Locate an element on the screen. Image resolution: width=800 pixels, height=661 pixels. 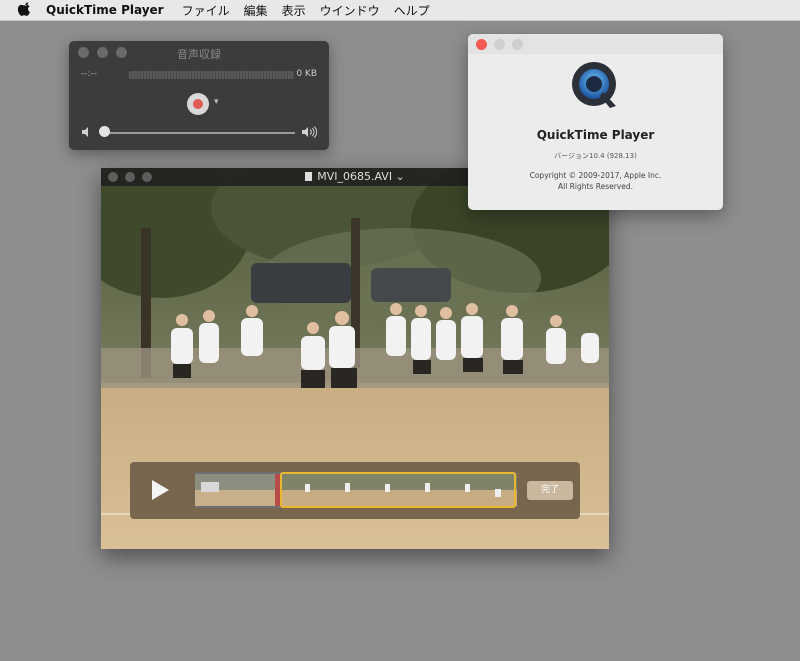
trim-selection-handle is located at coordinates (398, 490).